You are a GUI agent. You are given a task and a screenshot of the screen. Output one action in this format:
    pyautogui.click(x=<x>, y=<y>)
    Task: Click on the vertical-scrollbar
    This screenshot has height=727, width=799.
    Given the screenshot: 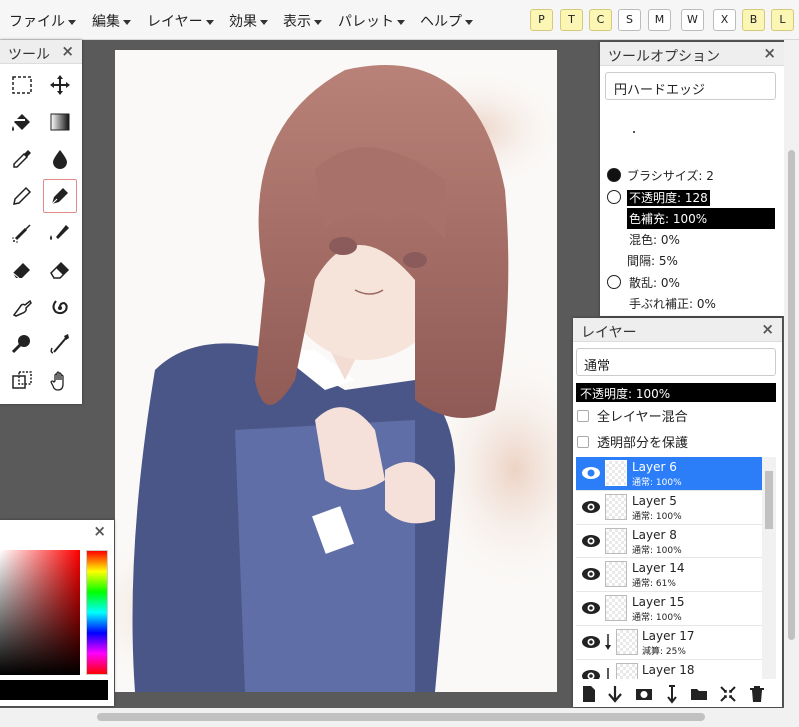 What is the action you would take?
    pyautogui.click(x=791, y=374)
    